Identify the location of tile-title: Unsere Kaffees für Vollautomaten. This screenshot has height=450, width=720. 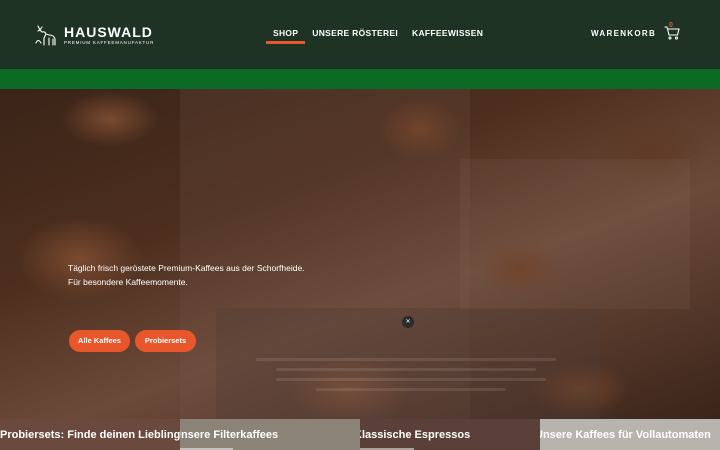
(625, 435).